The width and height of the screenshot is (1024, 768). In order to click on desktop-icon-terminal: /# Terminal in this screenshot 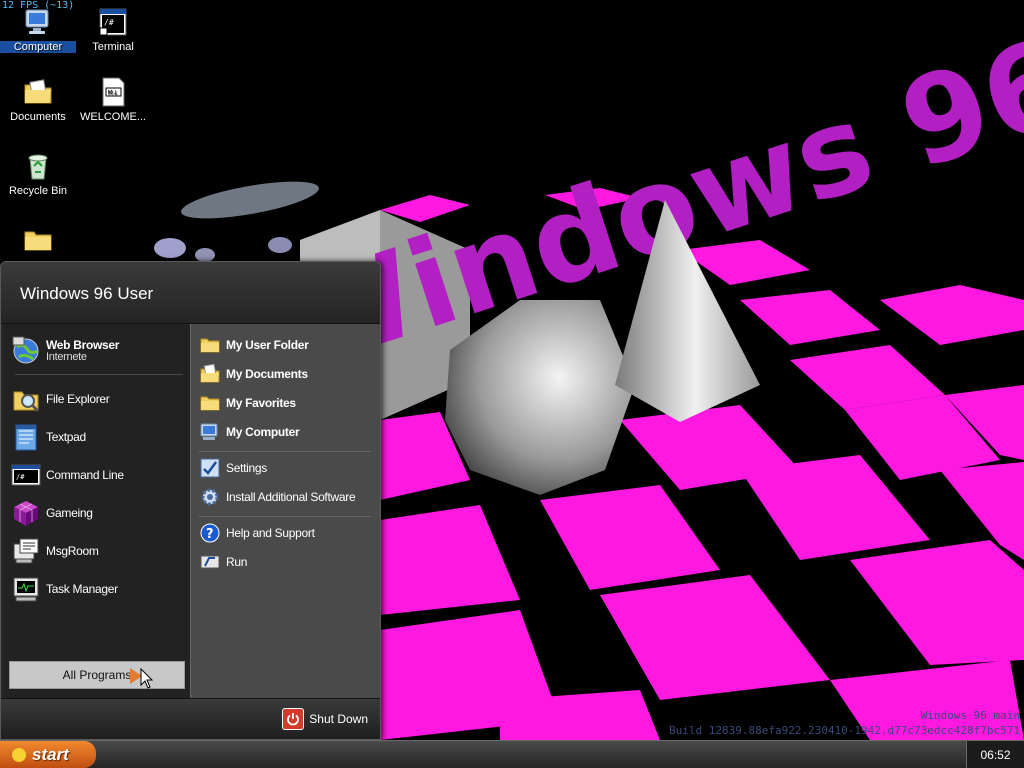, I will do `click(113, 29)`.